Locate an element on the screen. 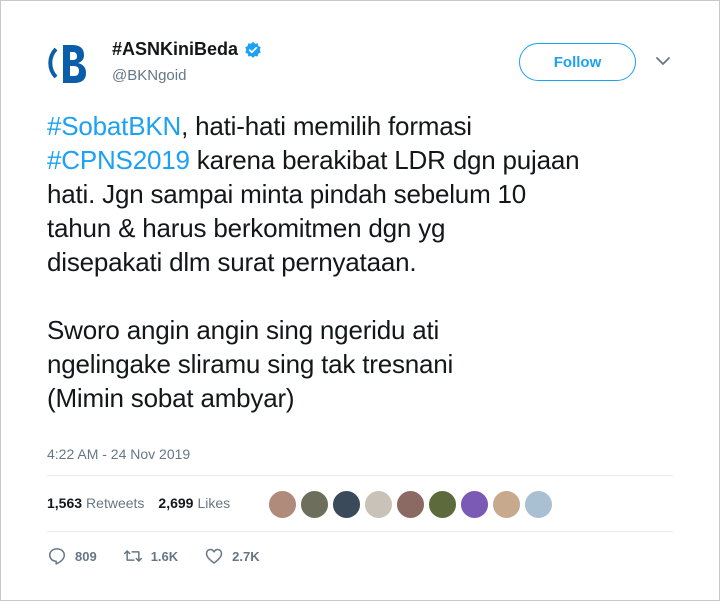  tweet-stats: 1,563 Retweets 2,699 Likes is located at coordinates (138, 503).